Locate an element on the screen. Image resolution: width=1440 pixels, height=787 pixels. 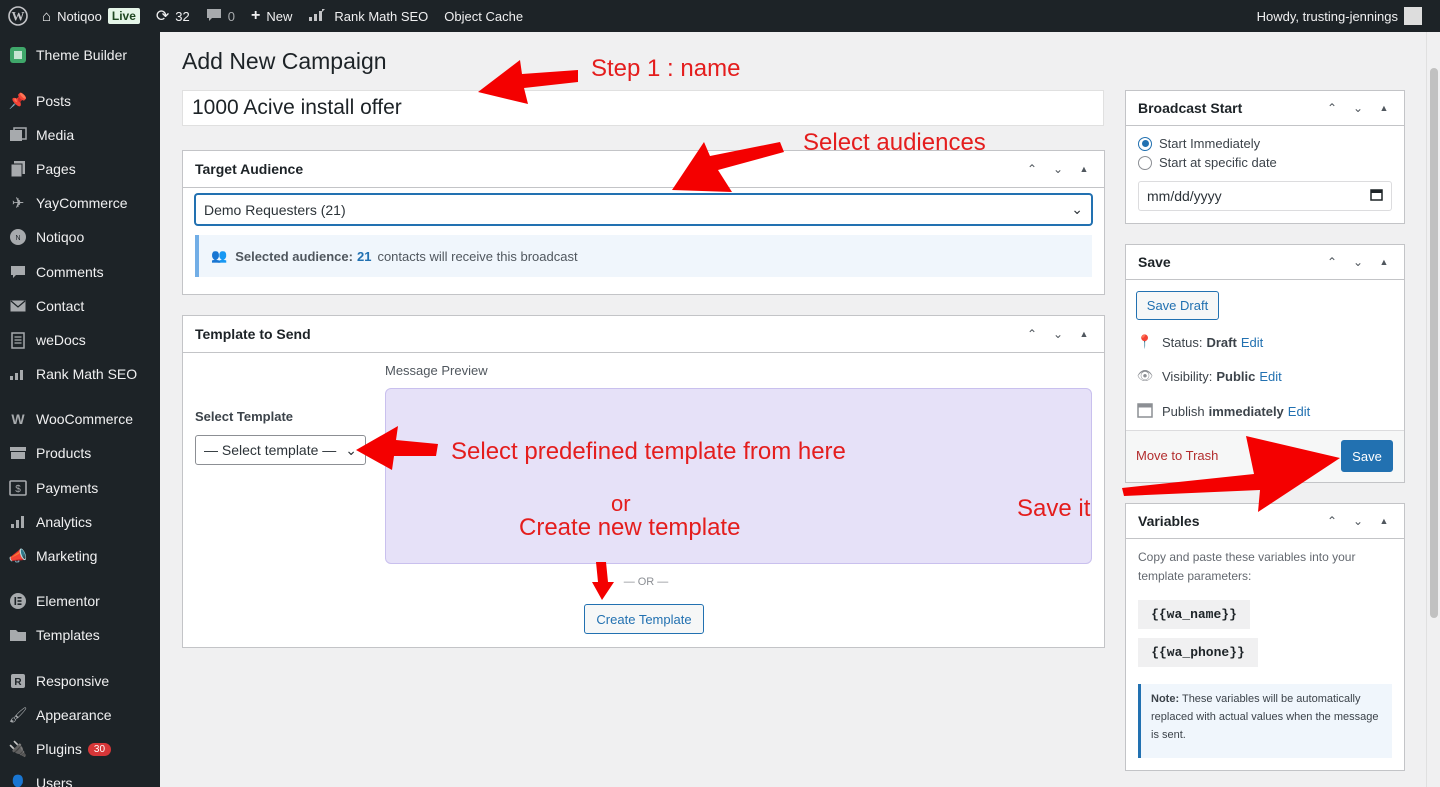
save-draft-button: Save Draft is located at coordinates (1177, 305).